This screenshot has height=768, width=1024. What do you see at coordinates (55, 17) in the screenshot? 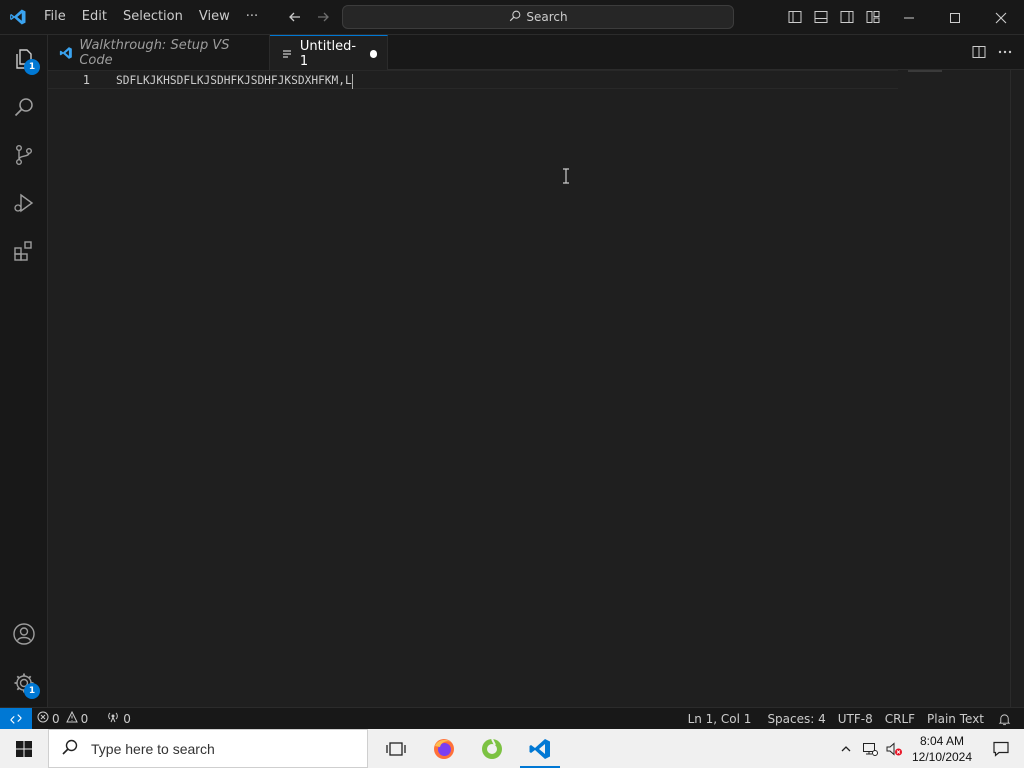
I see `menu-file: File` at bounding box center [55, 17].